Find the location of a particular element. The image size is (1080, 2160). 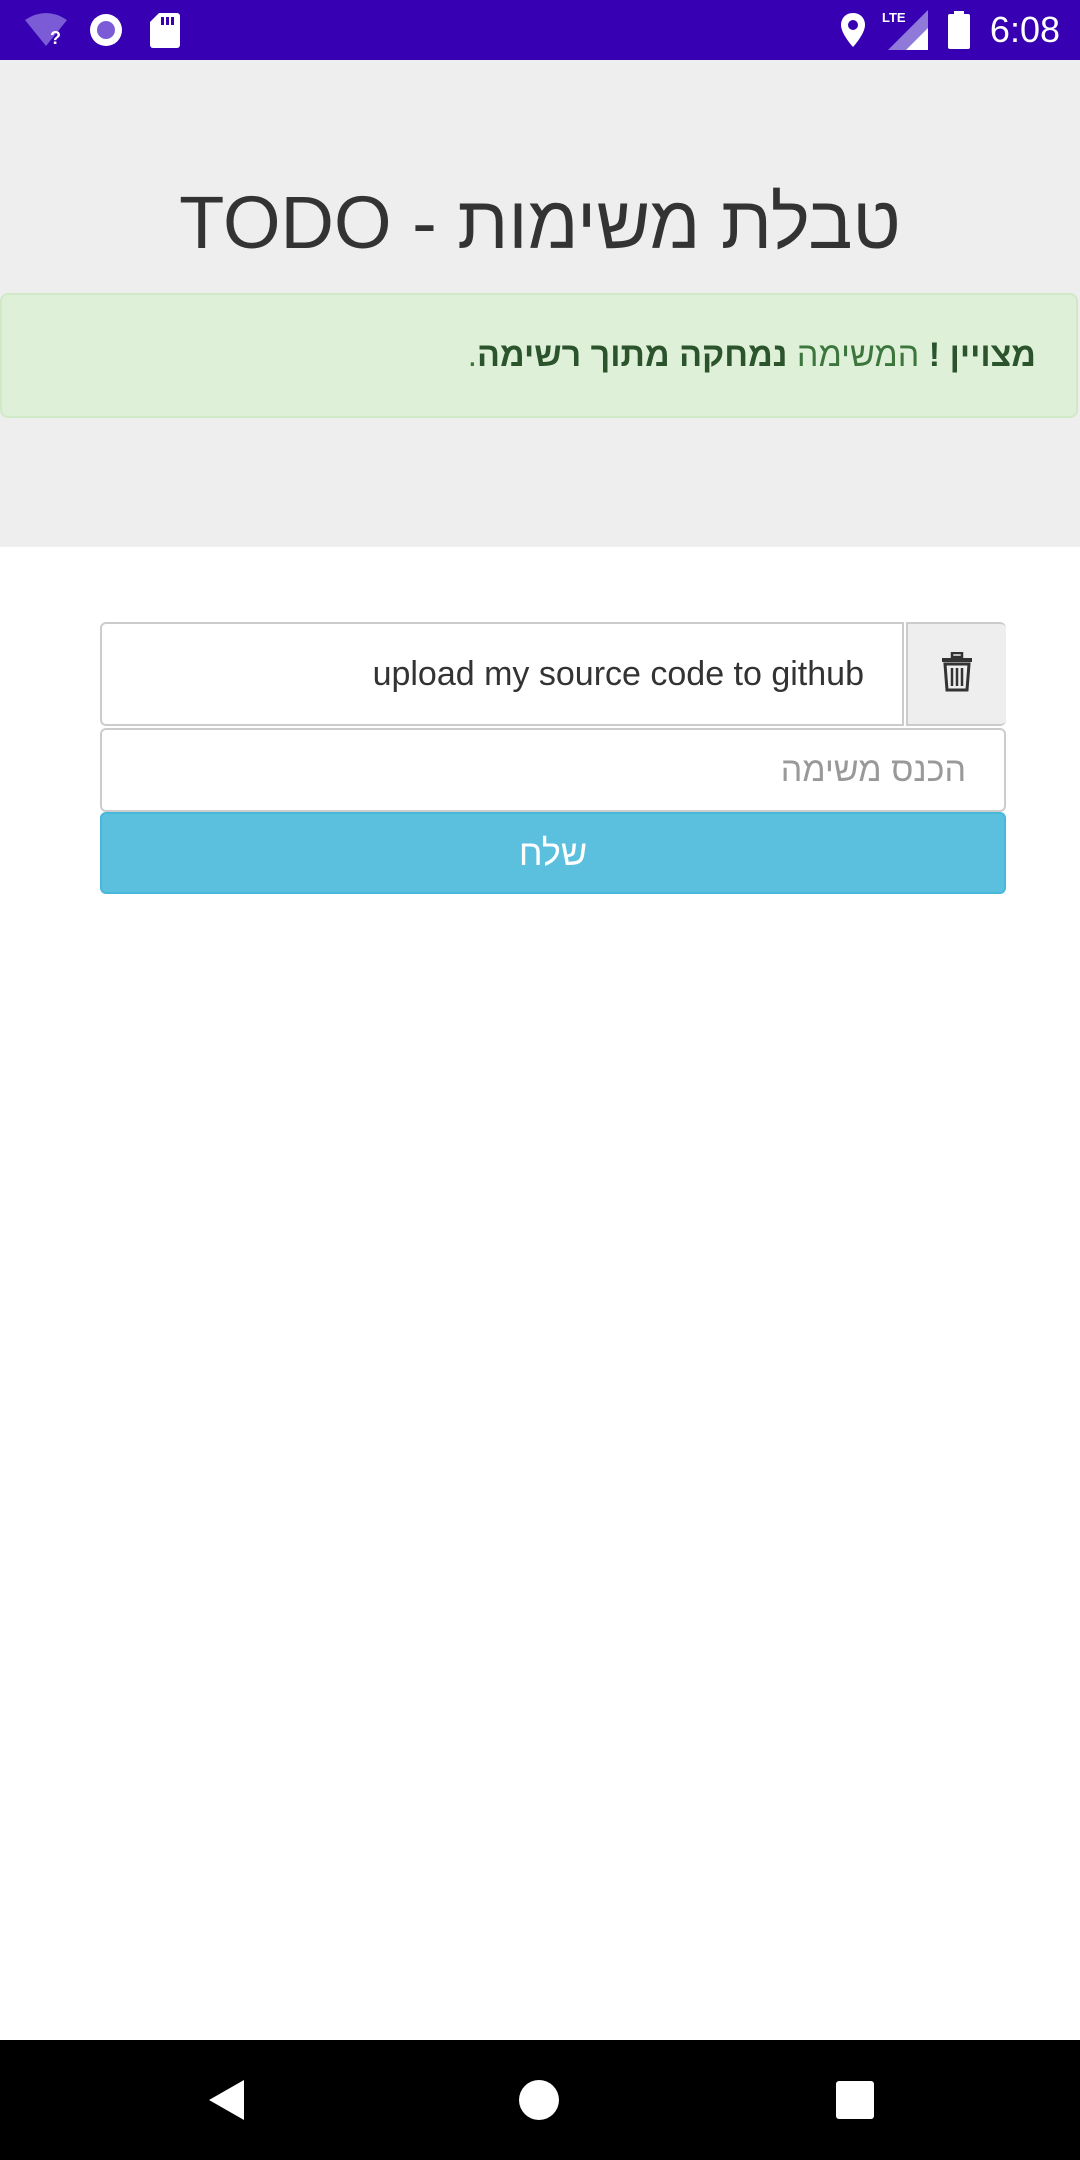

signal-icon: LTE is located at coordinates (905, 30).